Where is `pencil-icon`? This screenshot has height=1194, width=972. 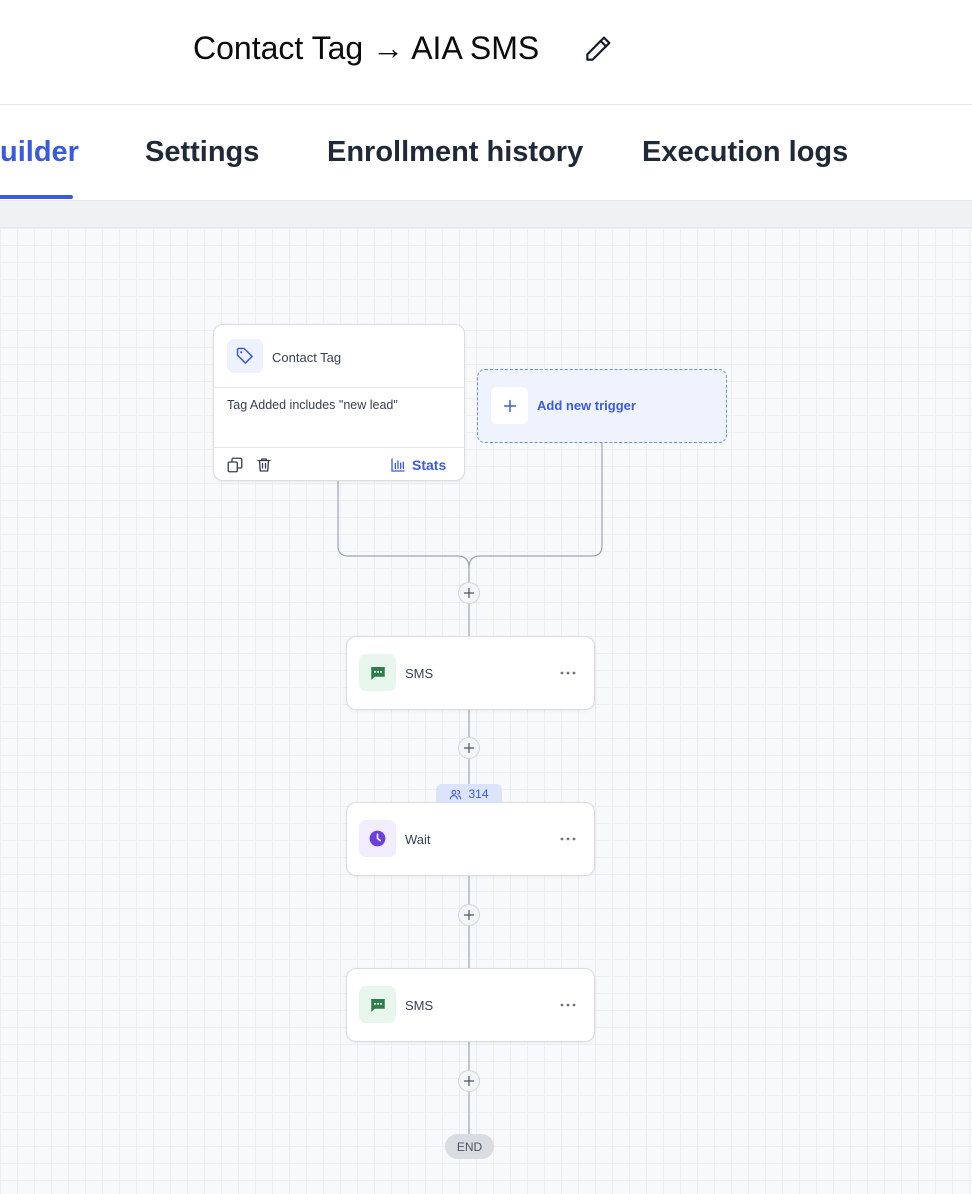
pencil-icon is located at coordinates (598, 48).